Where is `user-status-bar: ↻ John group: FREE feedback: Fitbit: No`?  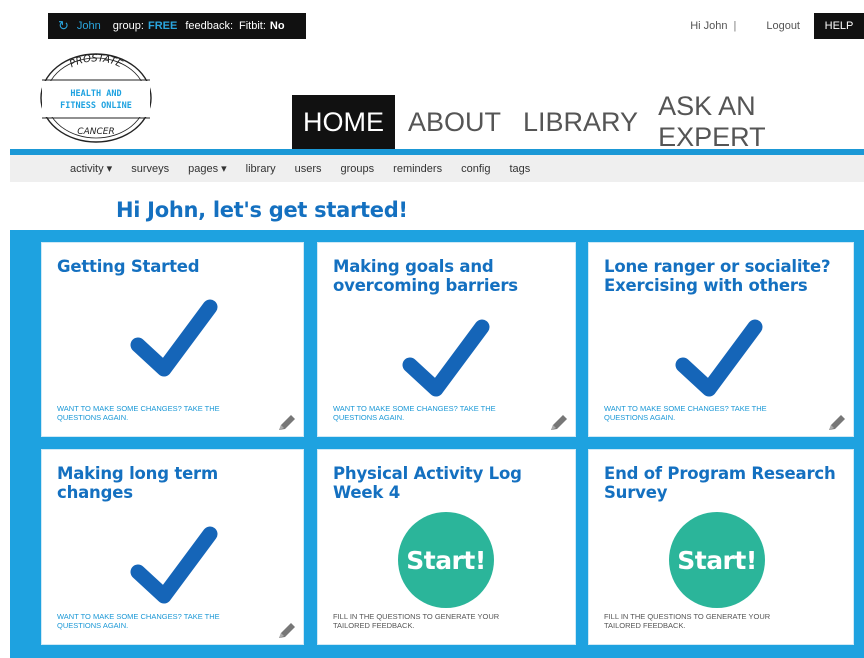
user-status-bar: ↻ John group: FREE feedback: Fitbit: No is located at coordinates (177, 26).